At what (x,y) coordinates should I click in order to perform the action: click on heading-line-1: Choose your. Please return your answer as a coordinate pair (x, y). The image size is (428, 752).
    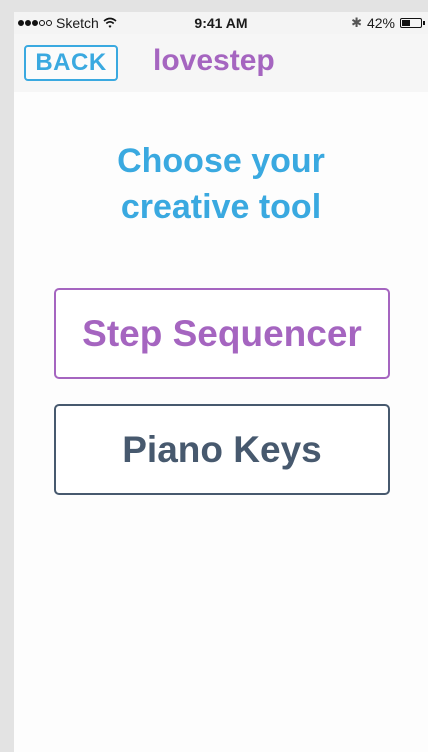
    Looking at the image, I should click on (221, 161).